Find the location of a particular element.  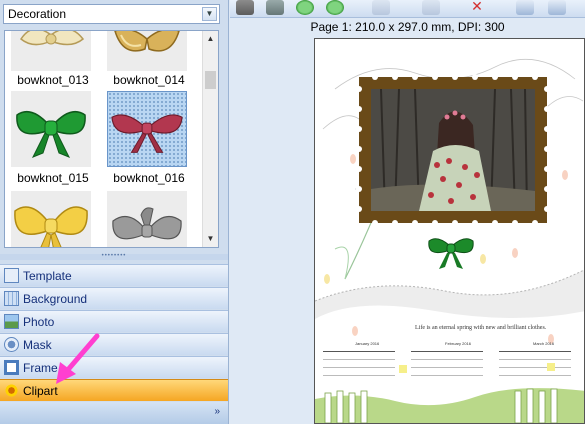

calendar-month: January 2016 is located at coordinates (367, 343).